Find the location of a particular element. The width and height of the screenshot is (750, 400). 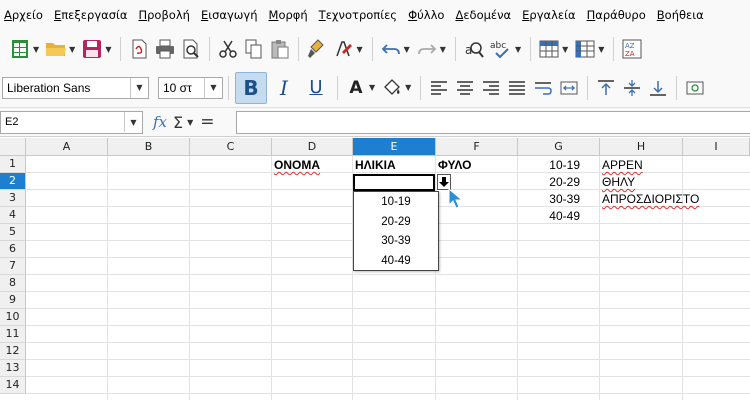

align-top-button is located at coordinates (606, 88).